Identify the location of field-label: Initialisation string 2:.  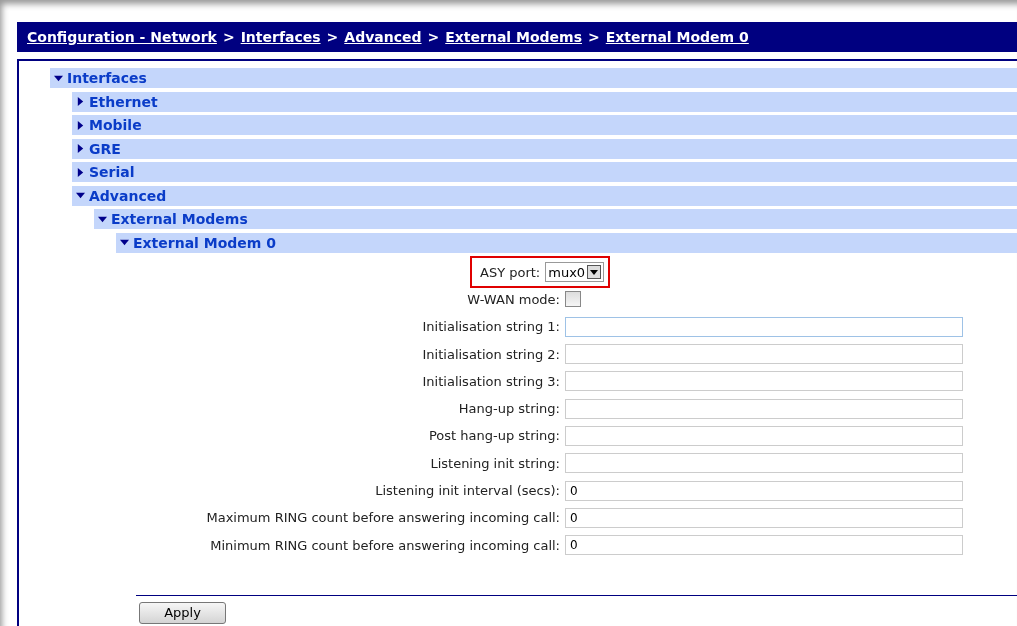
(490, 354).